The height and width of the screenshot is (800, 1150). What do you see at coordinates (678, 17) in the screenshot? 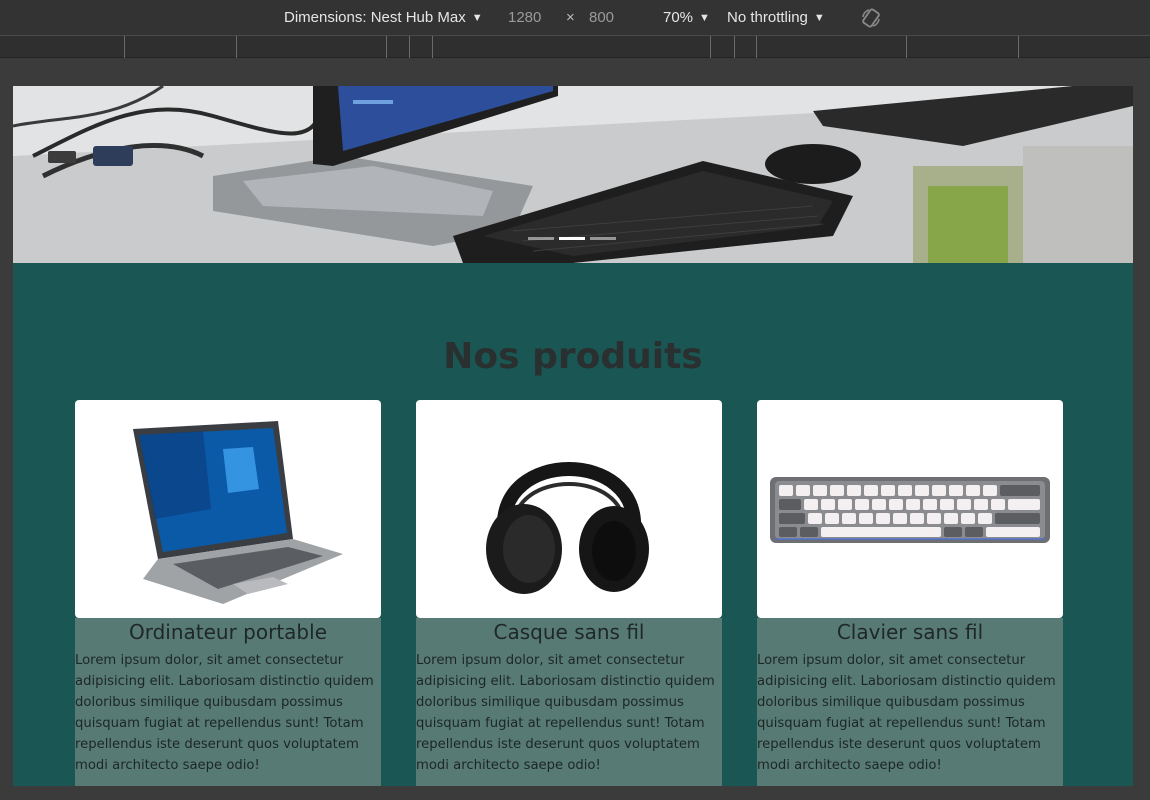
I see `zoom-label: 70%` at bounding box center [678, 17].